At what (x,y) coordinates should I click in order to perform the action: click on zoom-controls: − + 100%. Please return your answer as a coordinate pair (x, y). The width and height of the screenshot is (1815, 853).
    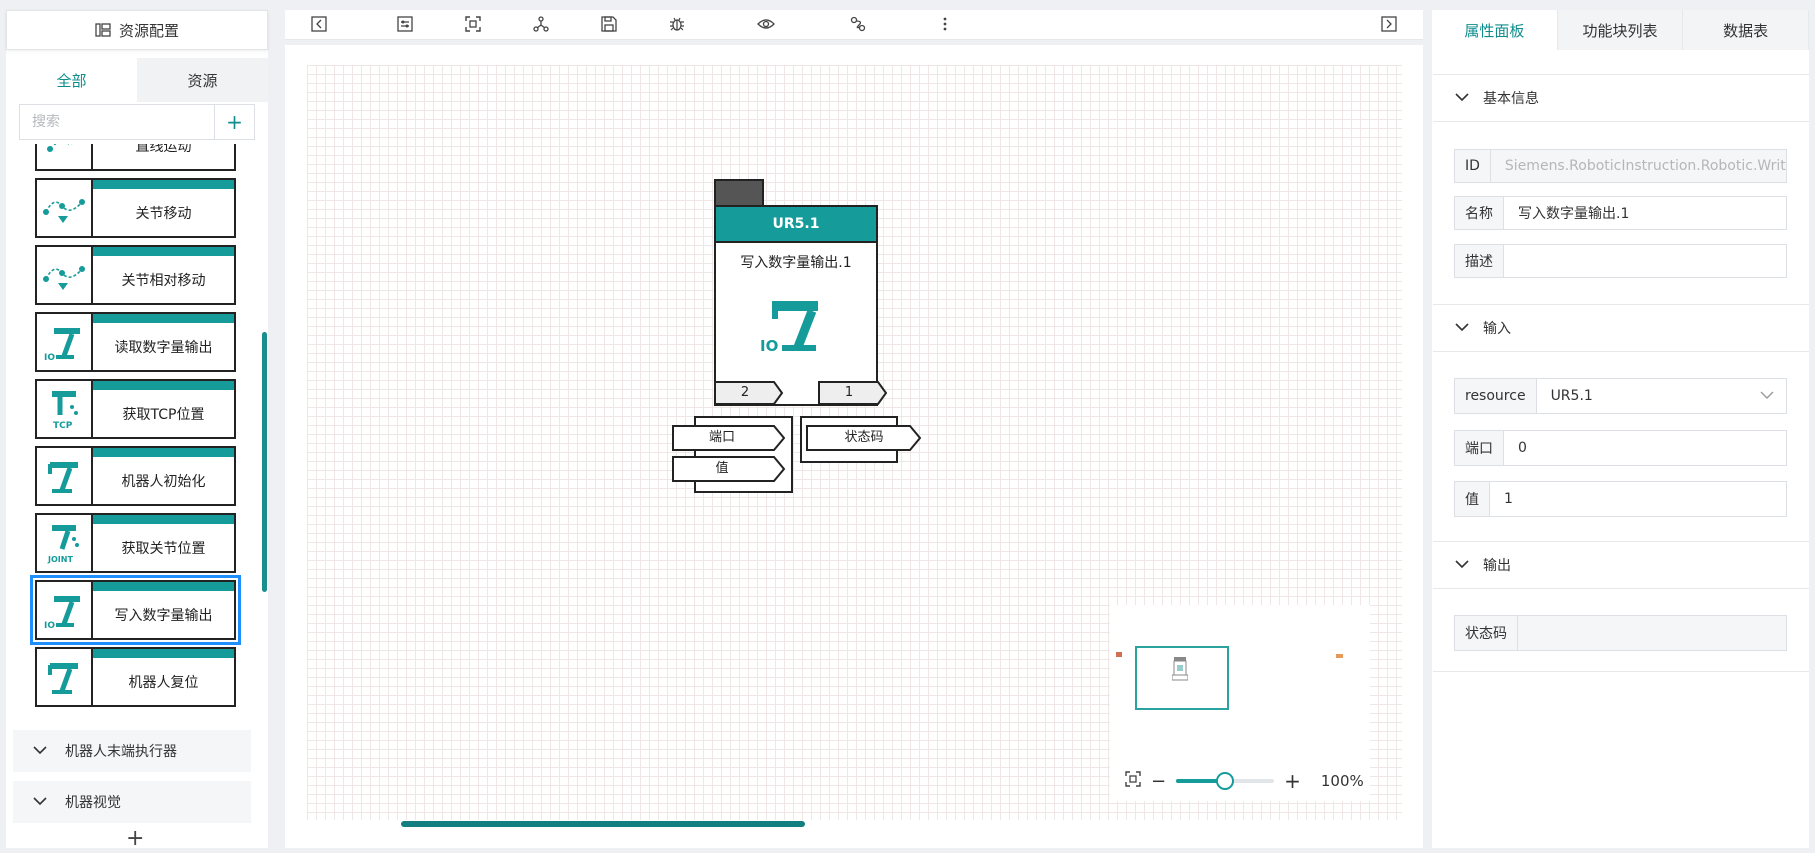
    Looking at the image, I should click on (1244, 781).